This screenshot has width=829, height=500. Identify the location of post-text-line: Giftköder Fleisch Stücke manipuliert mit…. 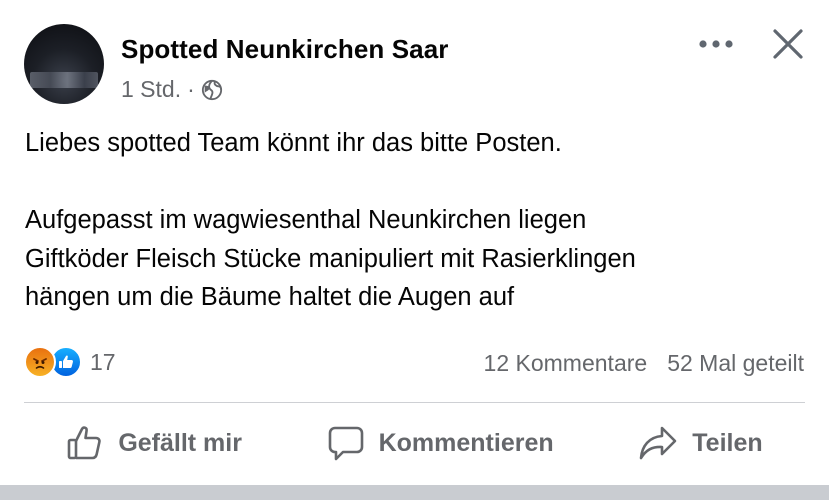
(330, 258).